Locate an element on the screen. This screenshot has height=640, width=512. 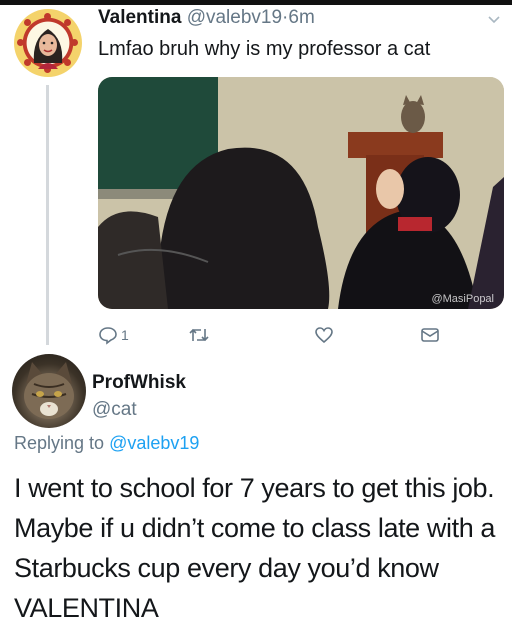
display-name: Valentina is located at coordinates (139, 17).